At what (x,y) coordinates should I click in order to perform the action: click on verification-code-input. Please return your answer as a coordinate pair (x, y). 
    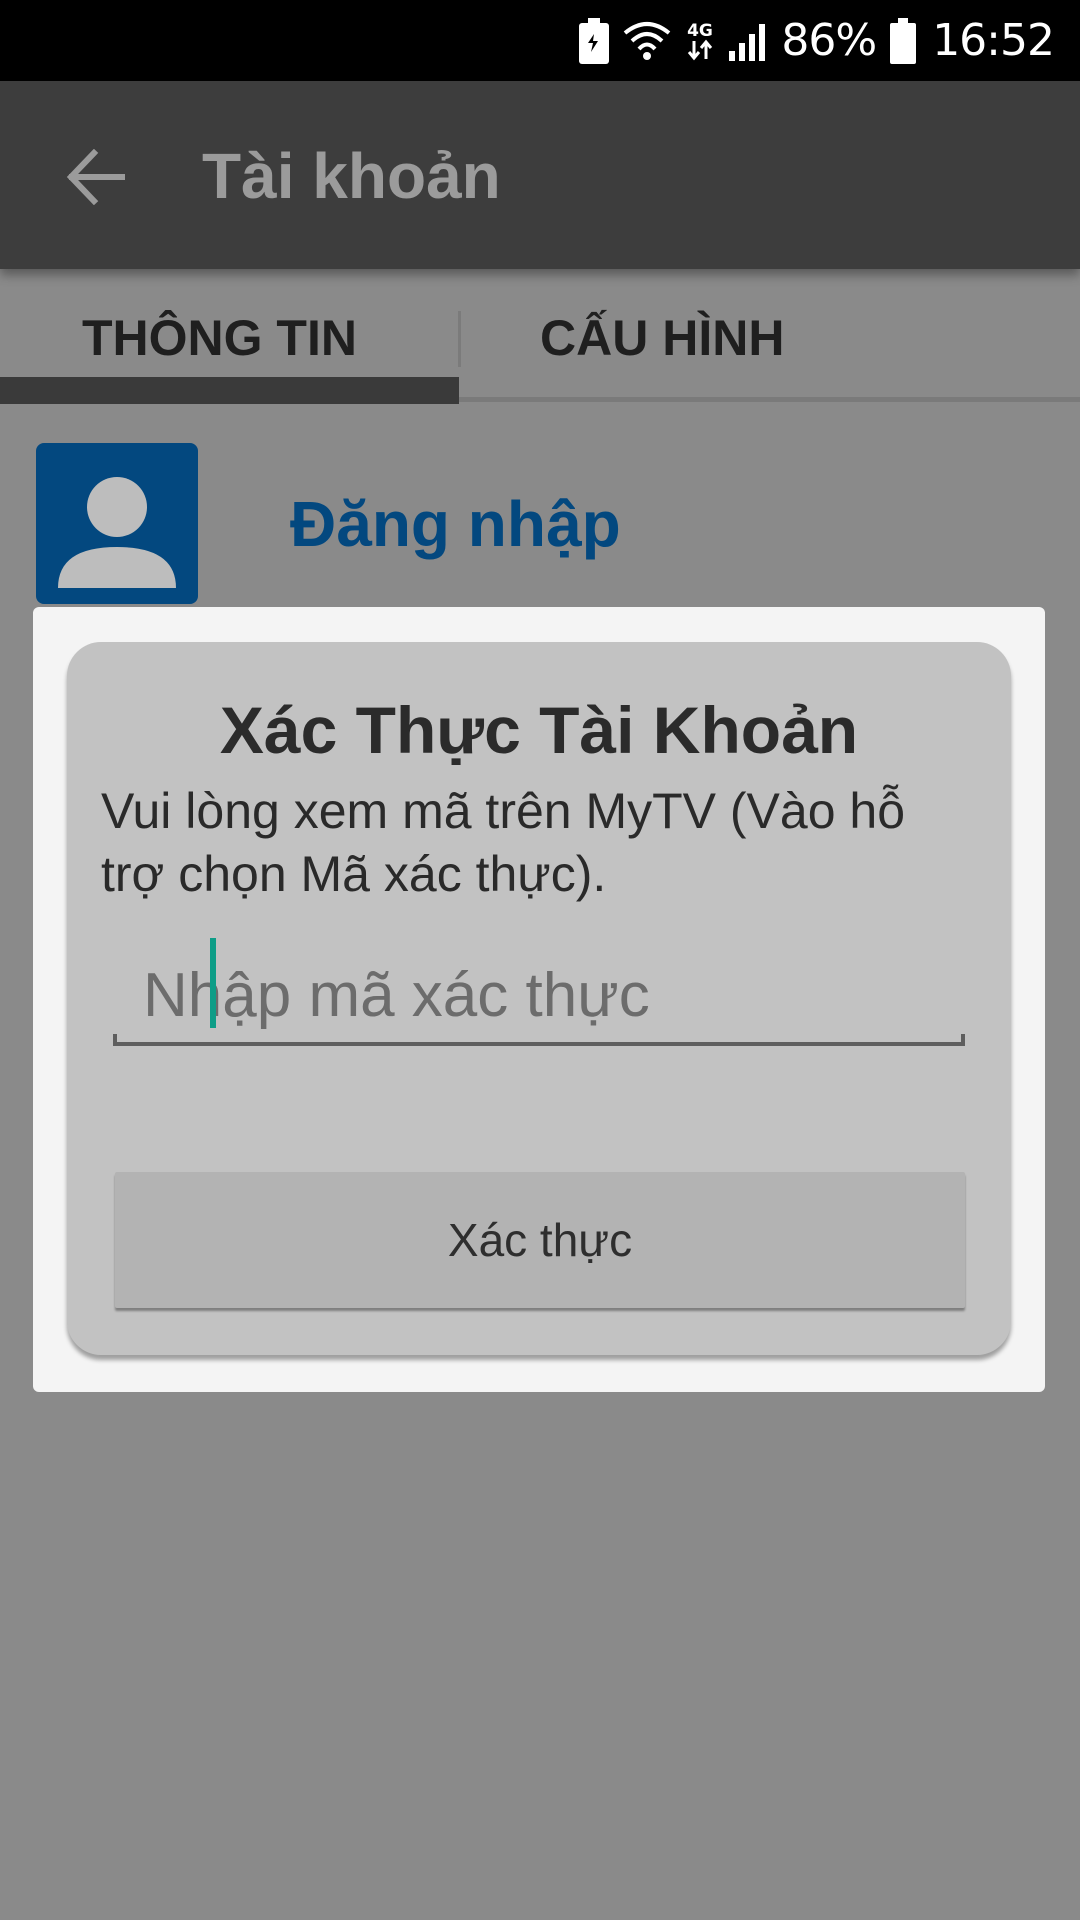
    Looking at the image, I should click on (539, 995).